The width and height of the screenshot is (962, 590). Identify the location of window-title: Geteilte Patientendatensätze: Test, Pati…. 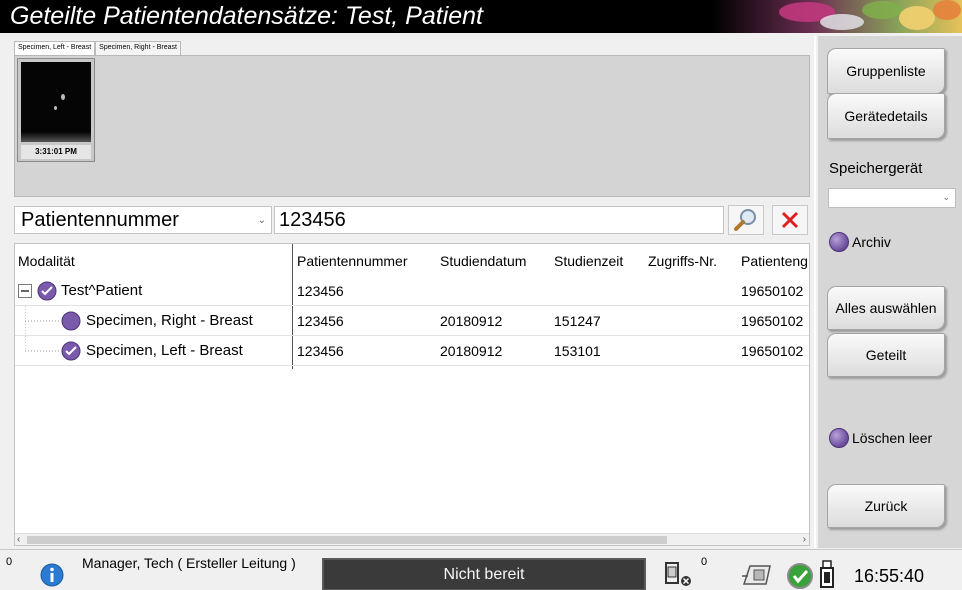
(246, 16).